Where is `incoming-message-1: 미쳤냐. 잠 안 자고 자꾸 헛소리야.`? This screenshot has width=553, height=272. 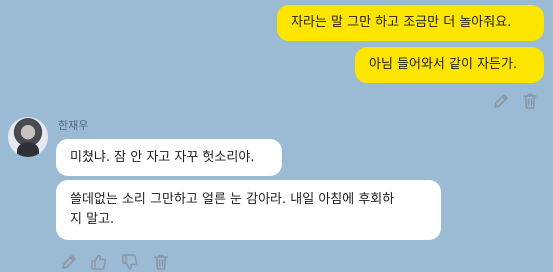
incoming-message-1: 미쳤냐. 잠 안 자고 자꾸 헛소리야. is located at coordinates (169, 157).